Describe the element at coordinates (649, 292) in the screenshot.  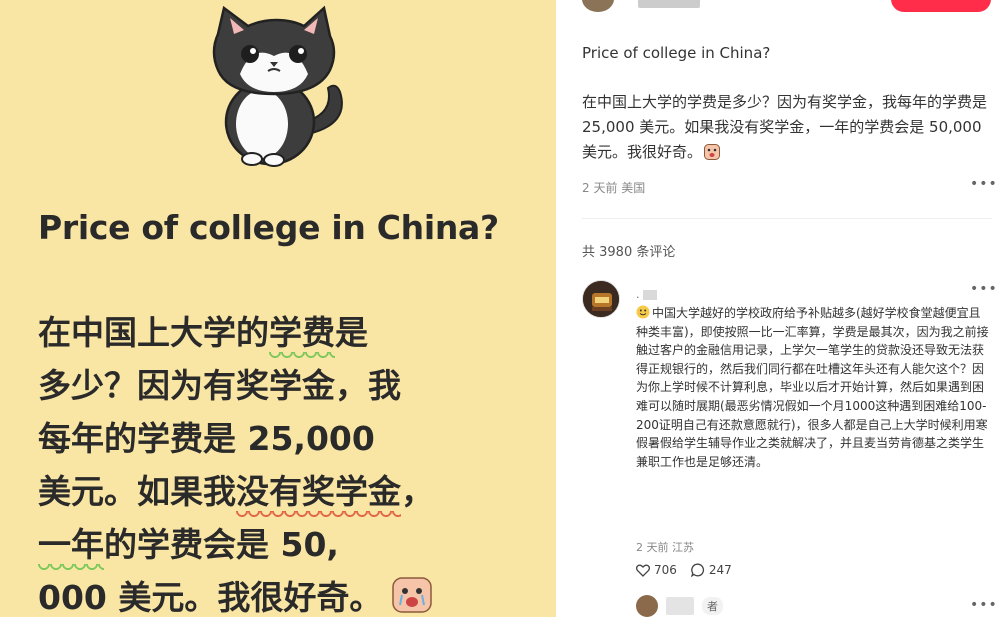
I see `commenter-name: .` at that location.